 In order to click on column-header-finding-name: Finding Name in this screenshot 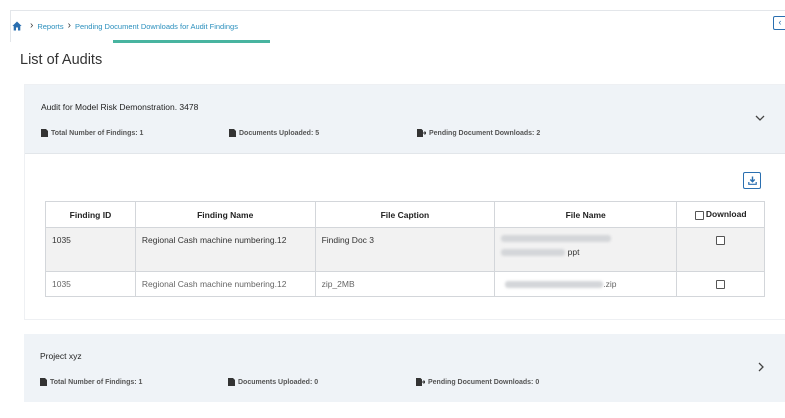, I will do `click(225, 214)`.